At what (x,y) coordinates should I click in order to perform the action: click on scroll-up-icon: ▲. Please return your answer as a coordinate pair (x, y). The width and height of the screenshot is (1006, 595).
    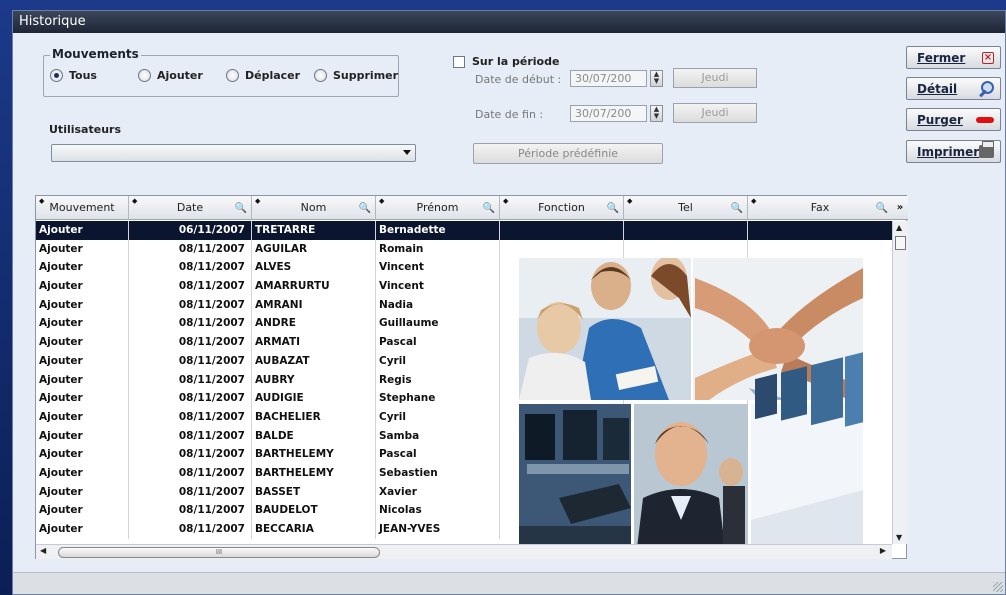
    Looking at the image, I should click on (899, 227).